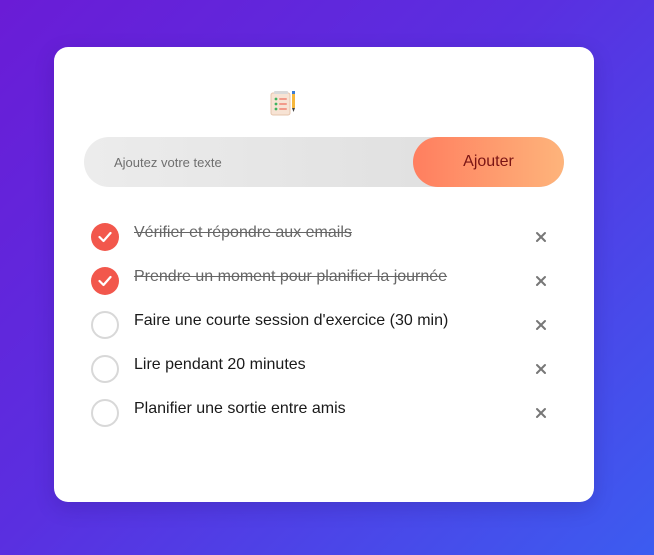 The height and width of the screenshot is (555, 654). What do you see at coordinates (282, 103) in the screenshot?
I see `notepad-checklist-icon` at bounding box center [282, 103].